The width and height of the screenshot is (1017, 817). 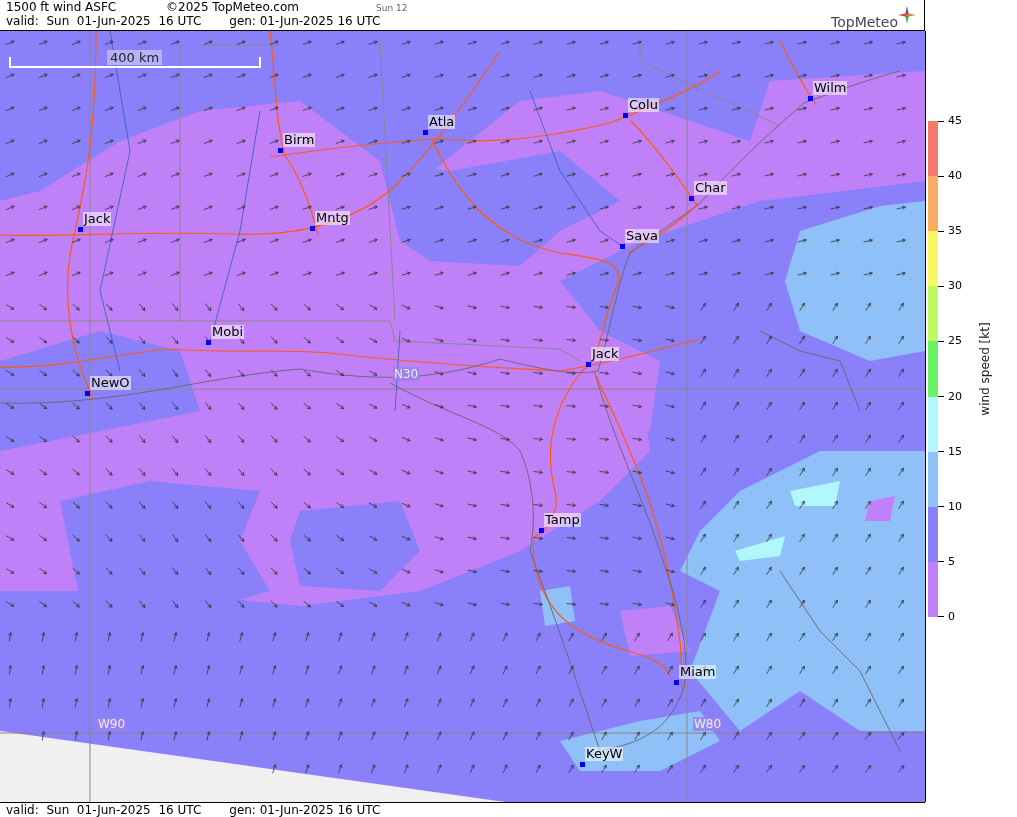 What do you see at coordinates (392, 8) in the screenshot?
I see `run-label: Sun 12` at bounding box center [392, 8].